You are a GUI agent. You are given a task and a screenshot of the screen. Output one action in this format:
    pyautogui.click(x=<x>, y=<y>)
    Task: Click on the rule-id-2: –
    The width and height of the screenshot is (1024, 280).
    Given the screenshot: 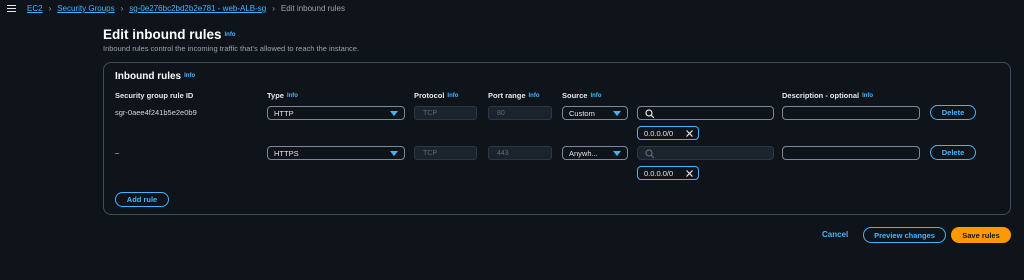 What is the action you would take?
    pyautogui.click(x=117, y=152)
    